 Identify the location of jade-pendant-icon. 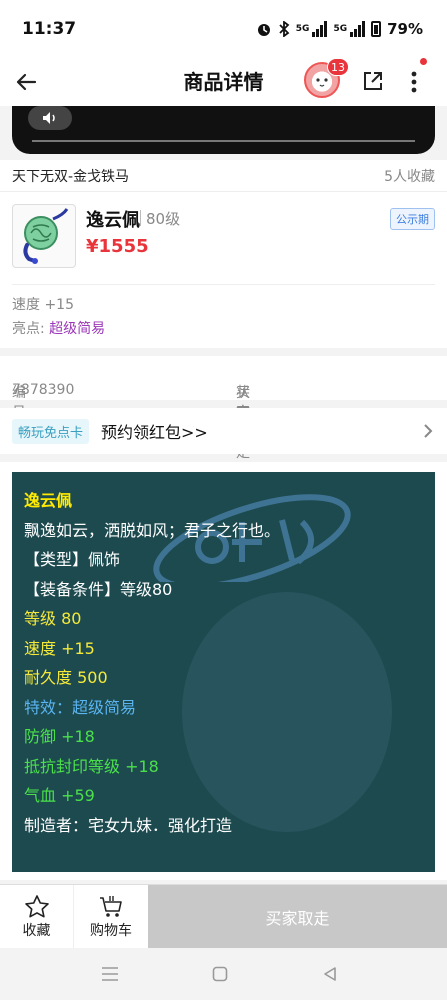
(46, 236).